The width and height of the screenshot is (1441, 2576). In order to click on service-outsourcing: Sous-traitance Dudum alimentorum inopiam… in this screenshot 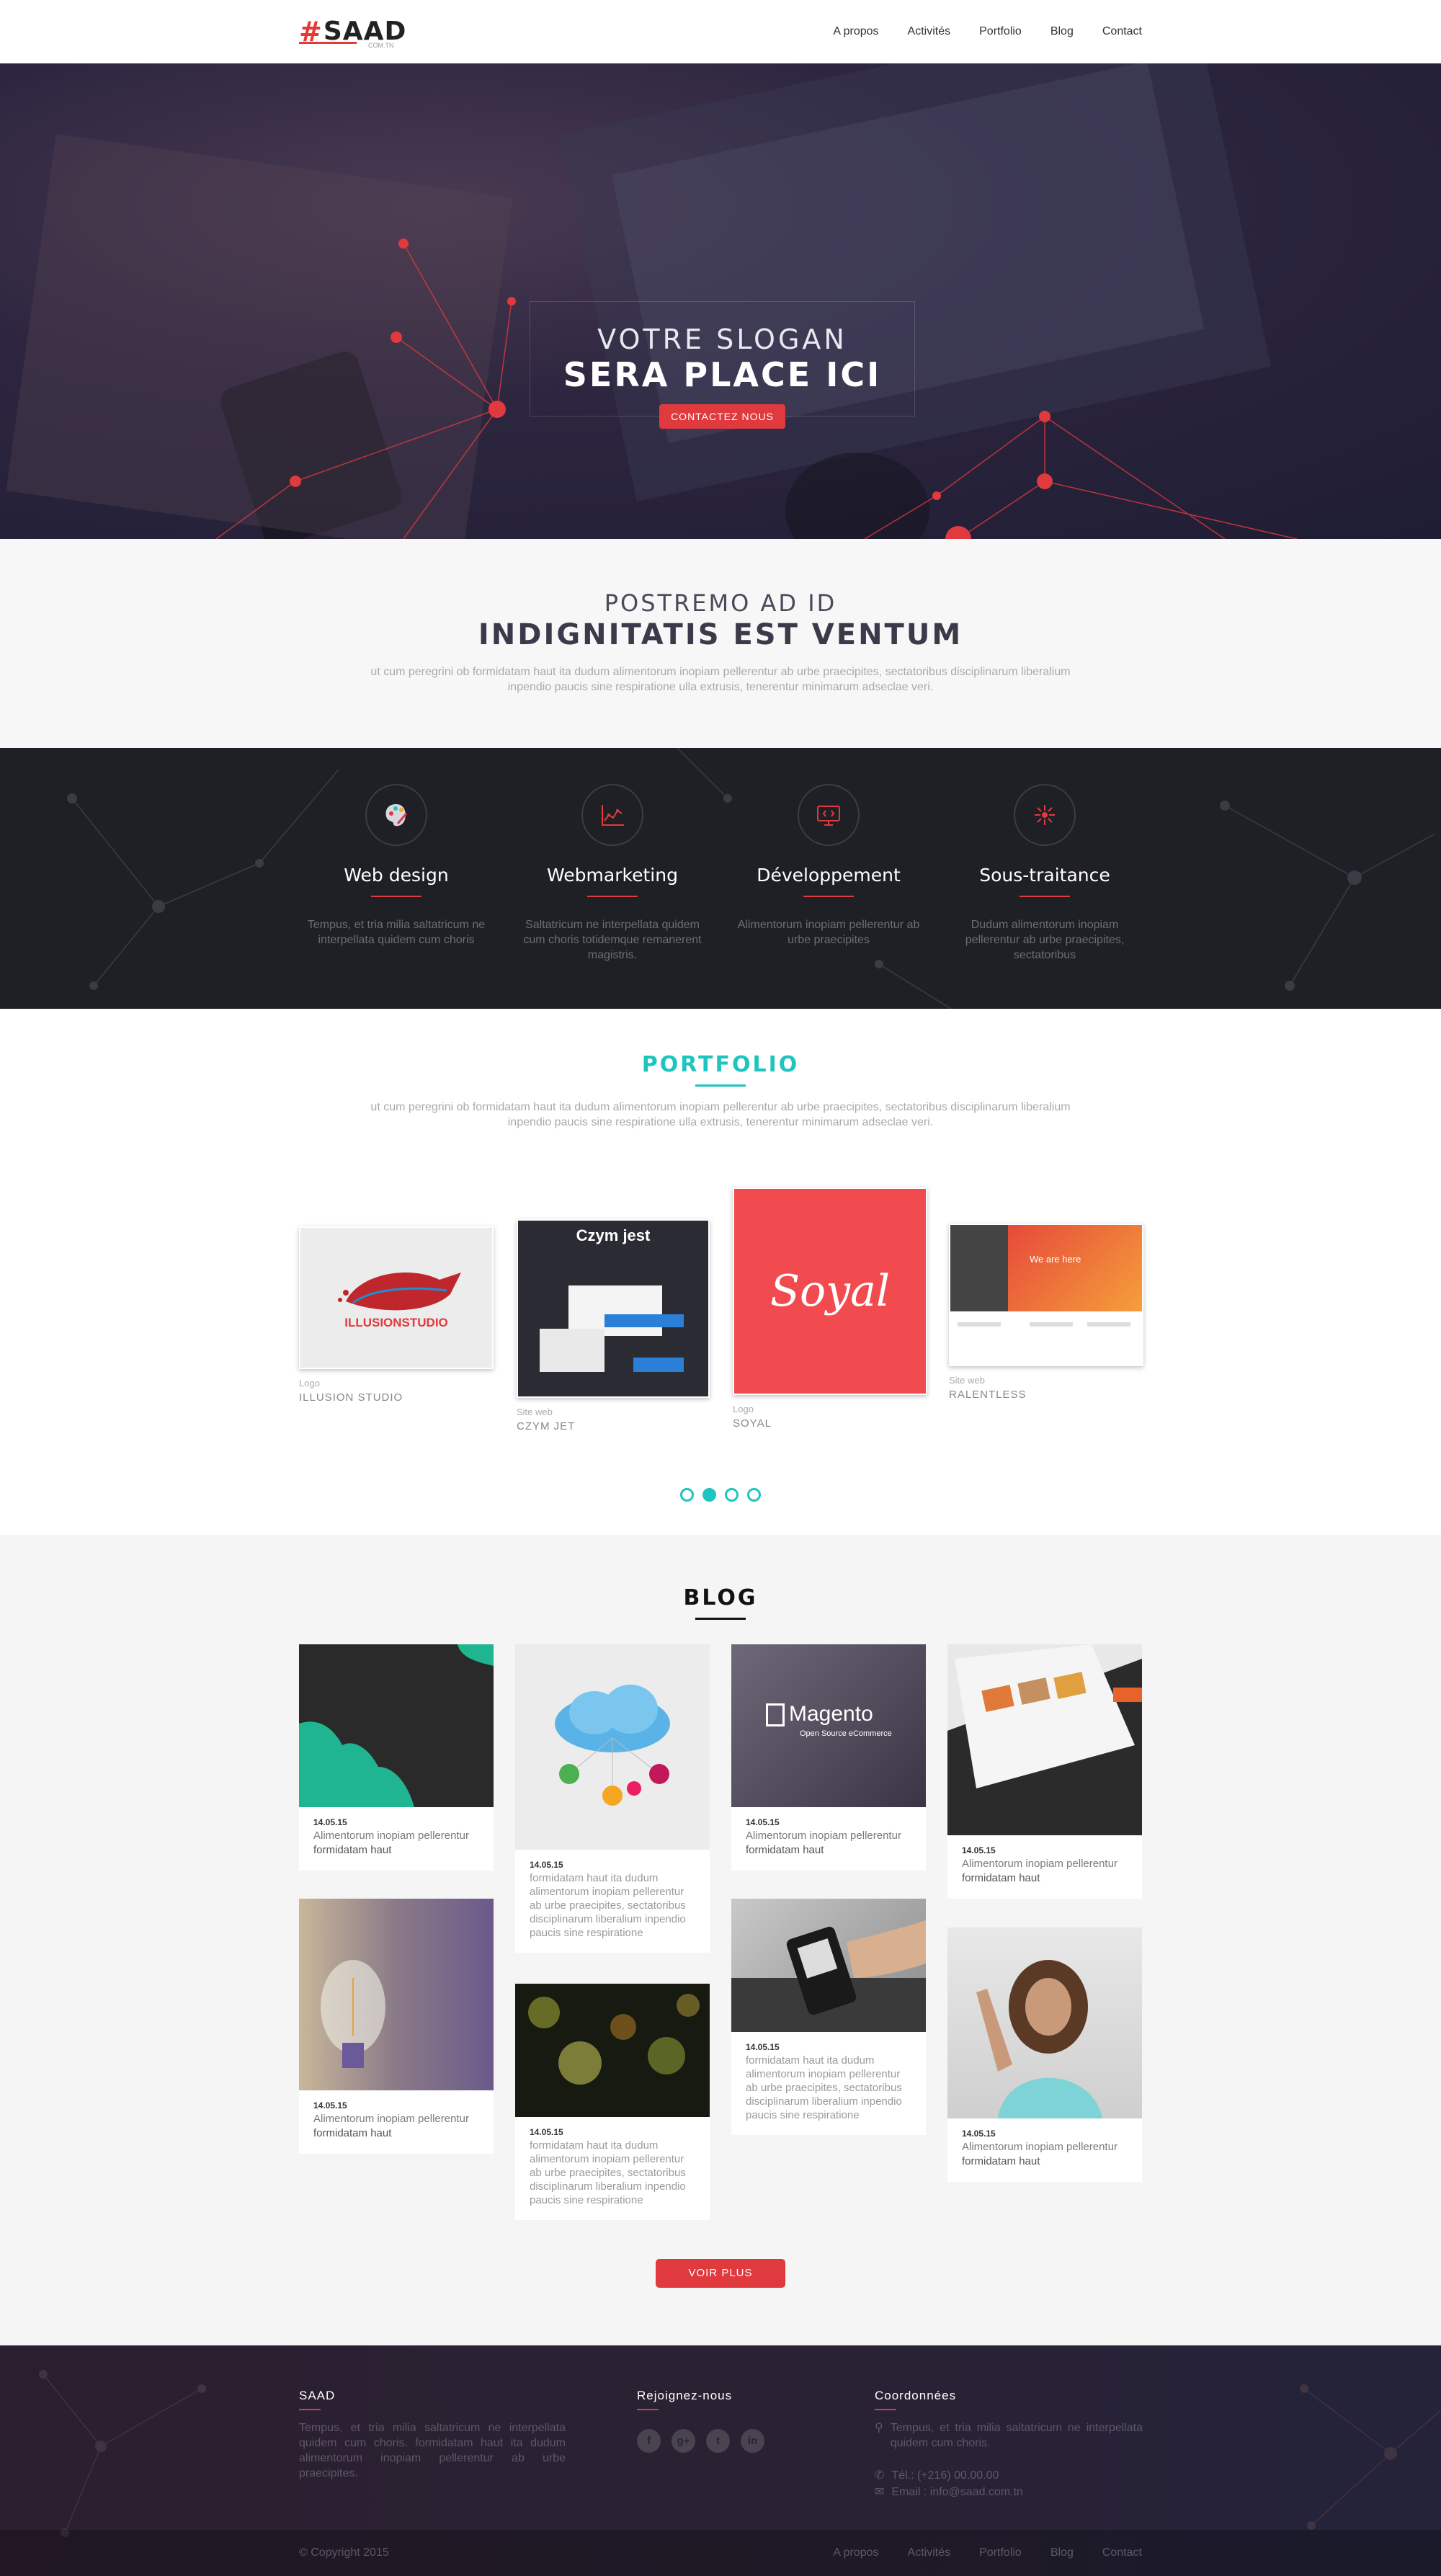, I will do `click(1045, 855)`.